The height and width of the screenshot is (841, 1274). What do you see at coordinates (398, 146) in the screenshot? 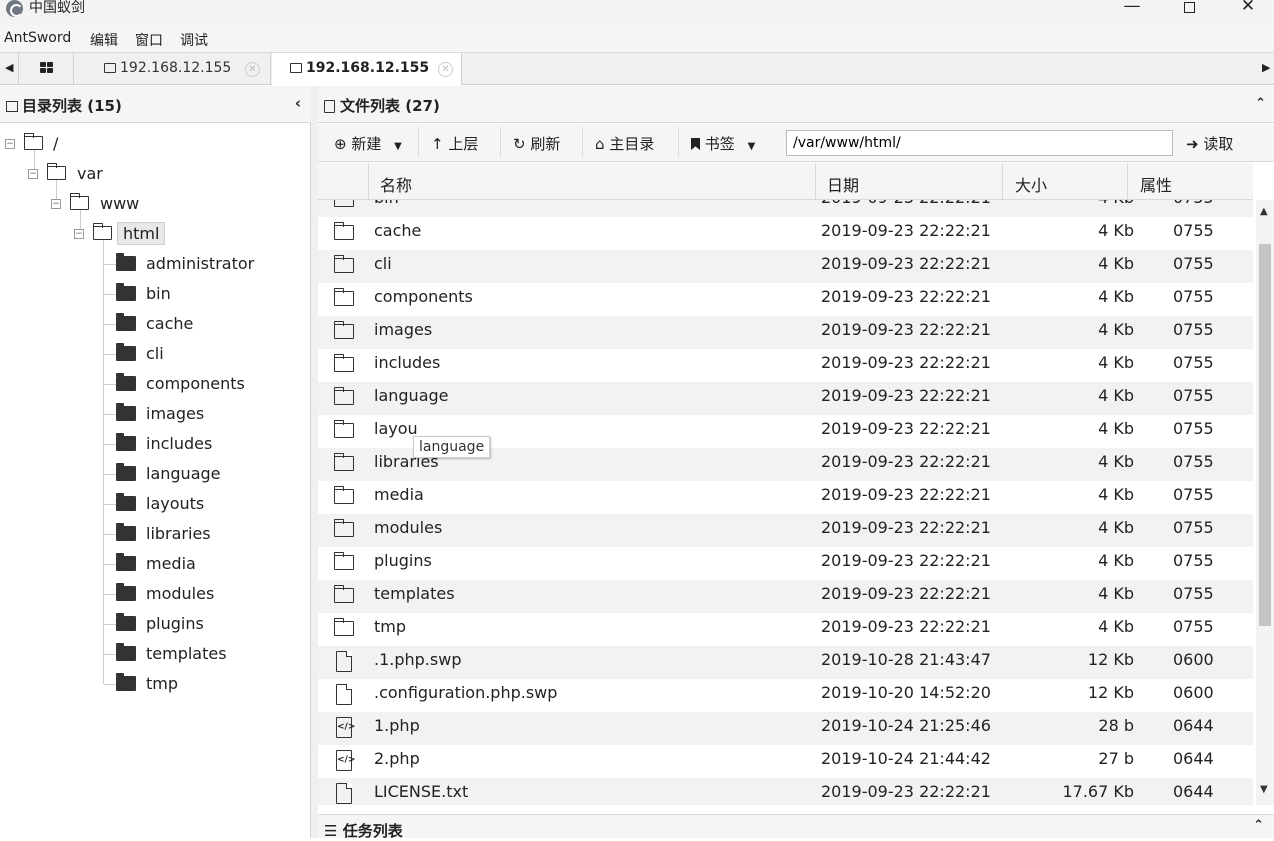
I see `chevron-down-icon: ▼` at bounding box center [398, 146].